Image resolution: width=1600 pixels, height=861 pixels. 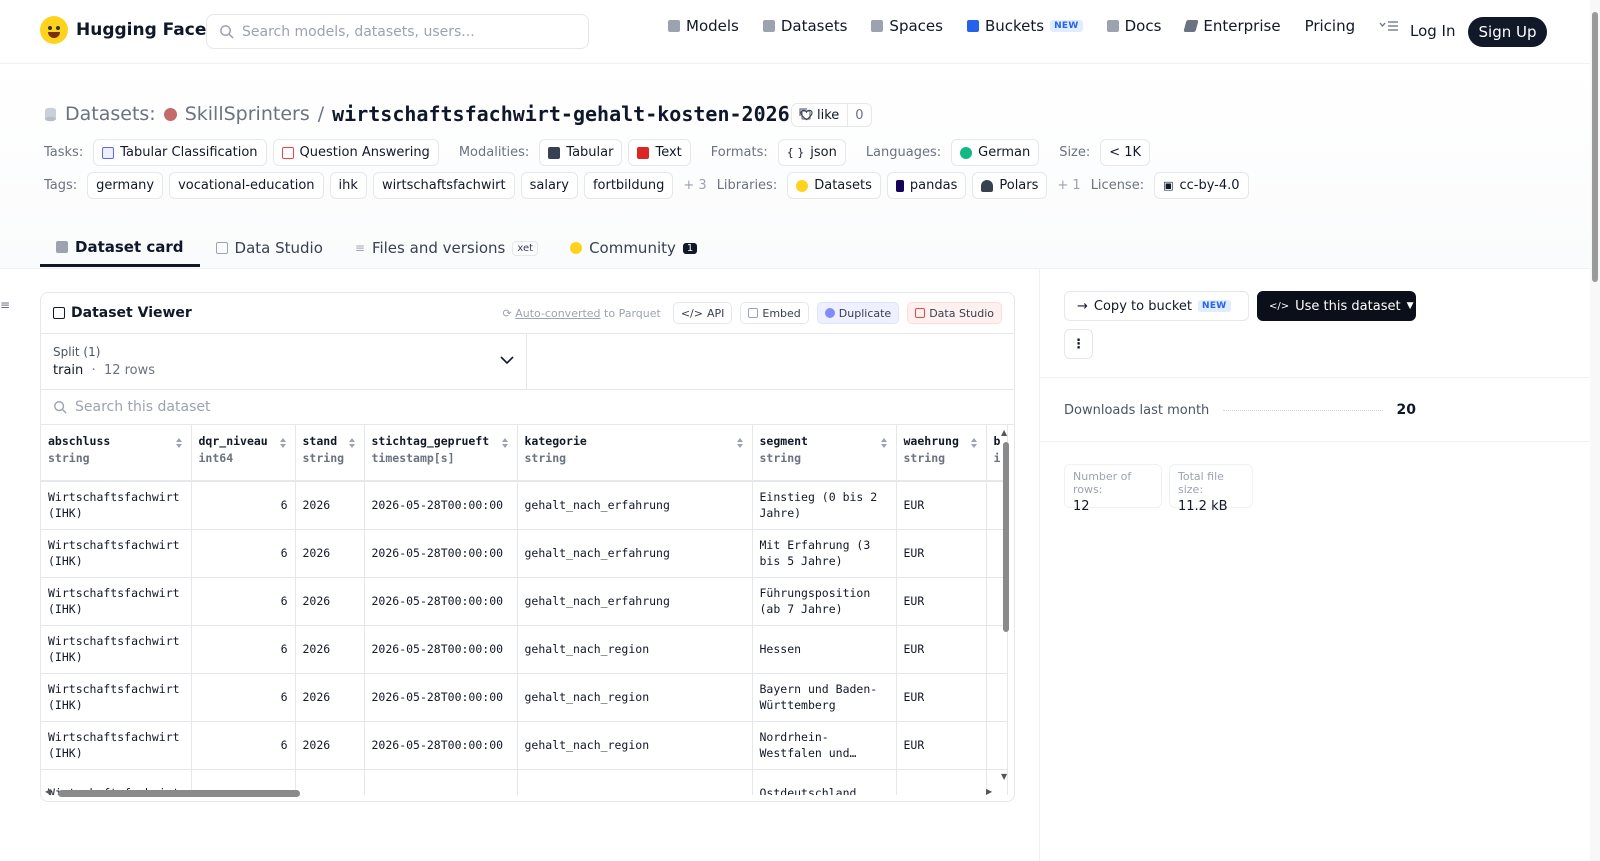 I want to click on duplicate-button: Duplicate, so click(x=858, y=313).